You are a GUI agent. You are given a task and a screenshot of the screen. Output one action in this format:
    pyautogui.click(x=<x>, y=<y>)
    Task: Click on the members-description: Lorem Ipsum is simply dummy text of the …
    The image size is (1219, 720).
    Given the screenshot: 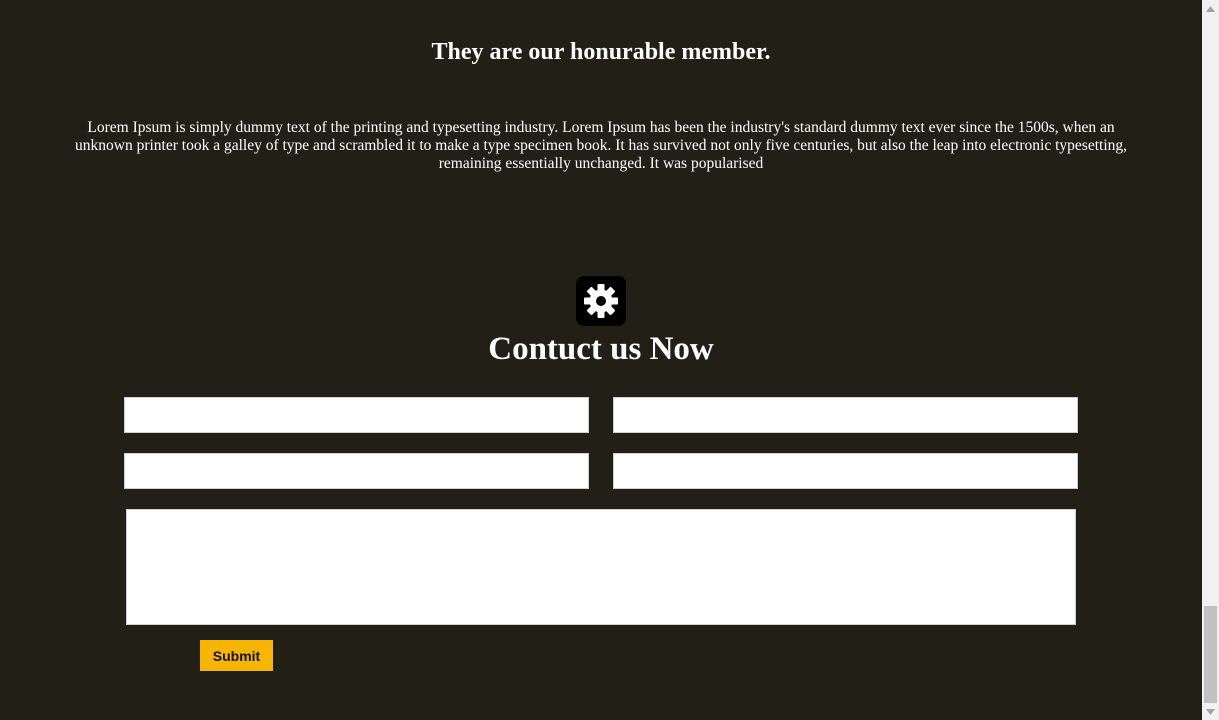 What is the action you would take?
    pyautogui.click(x=601, y=145)
    